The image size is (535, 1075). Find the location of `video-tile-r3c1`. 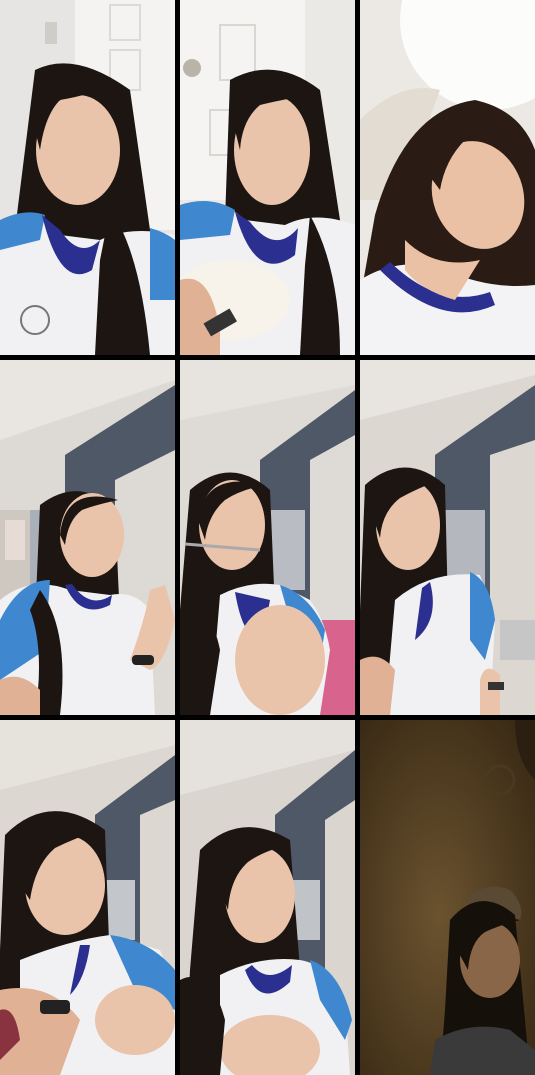

video-tile-r3c1 is located at coordinates (87, 897).